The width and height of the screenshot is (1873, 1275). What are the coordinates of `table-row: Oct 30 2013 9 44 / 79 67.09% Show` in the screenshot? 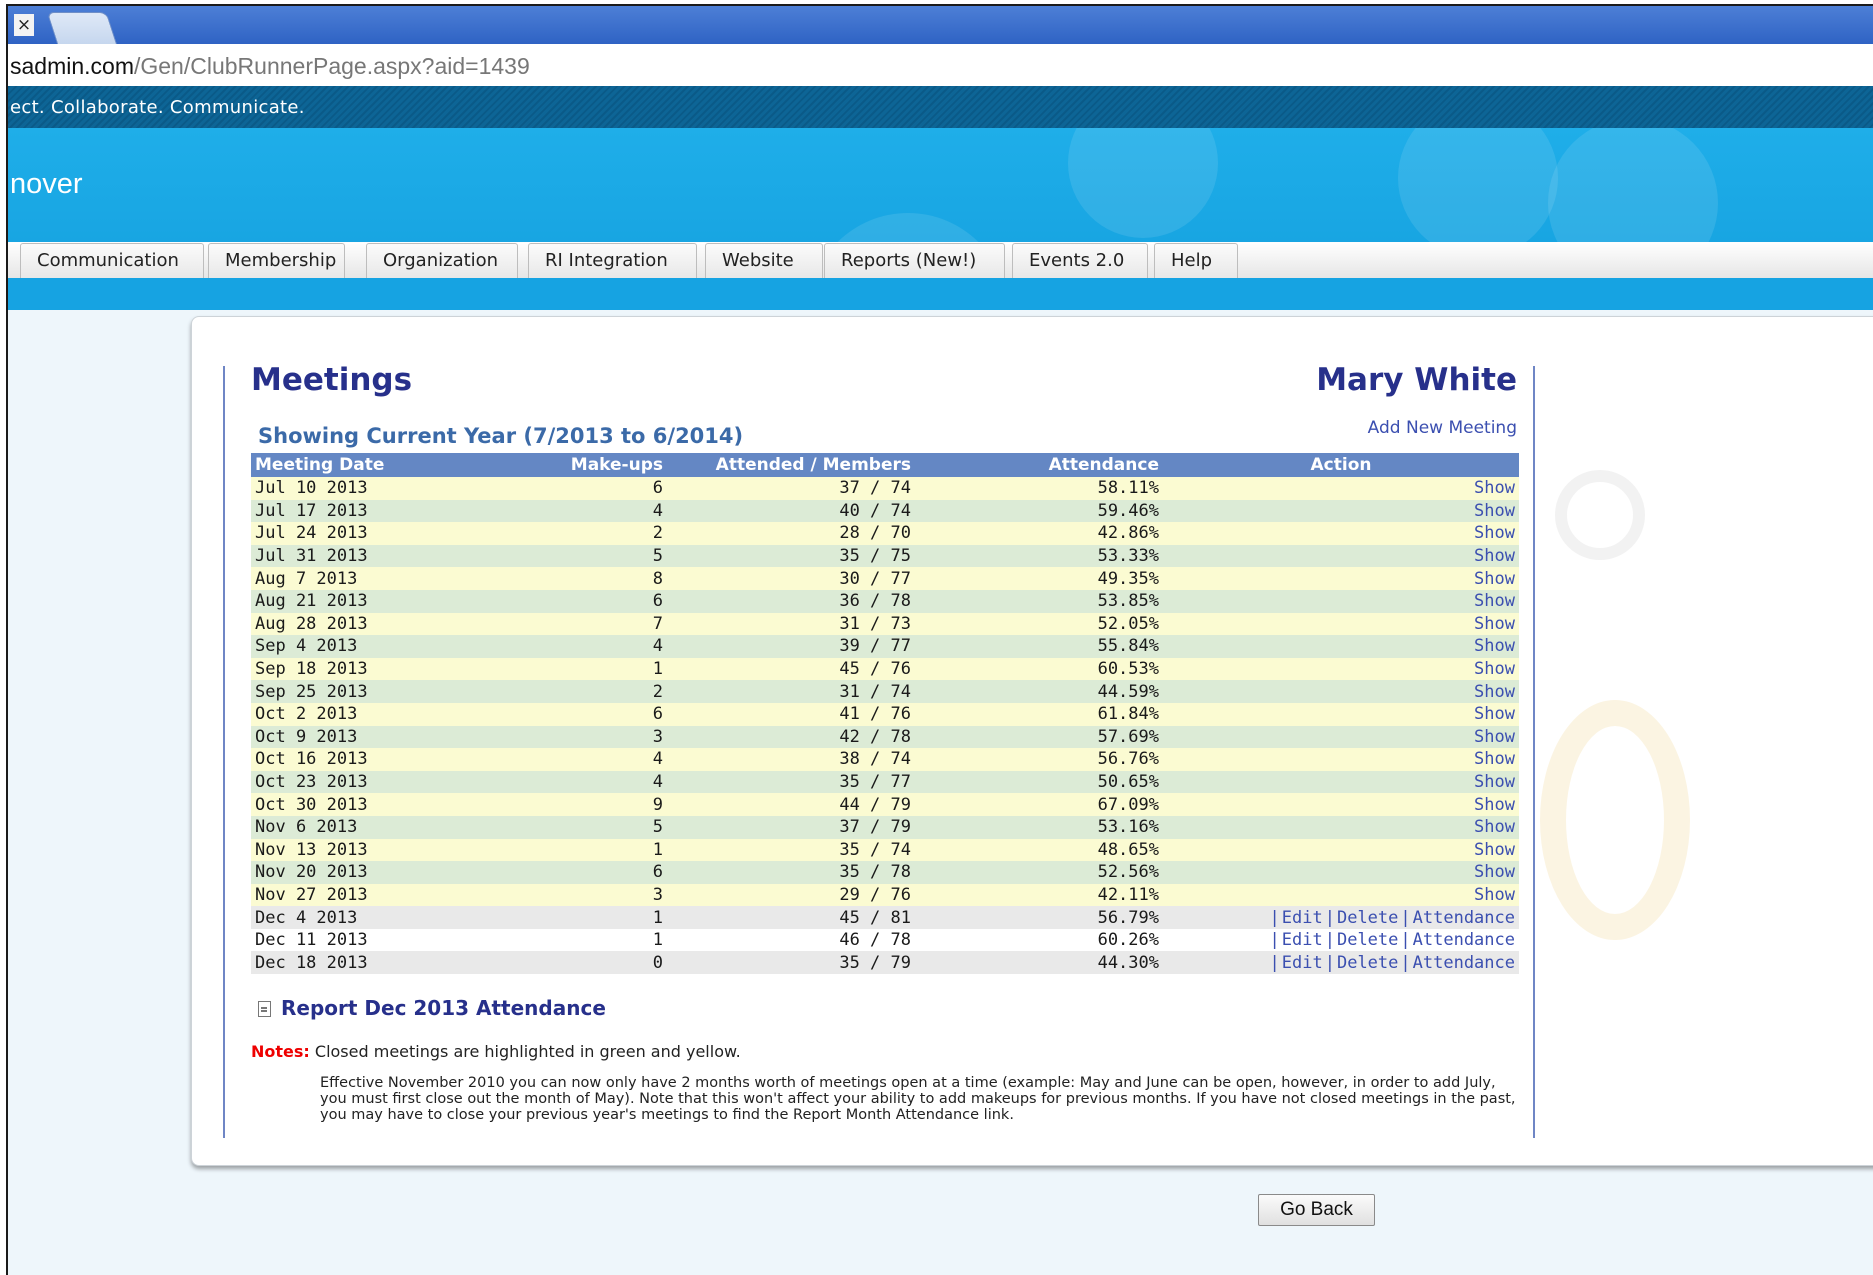 It's located at (885, 804).